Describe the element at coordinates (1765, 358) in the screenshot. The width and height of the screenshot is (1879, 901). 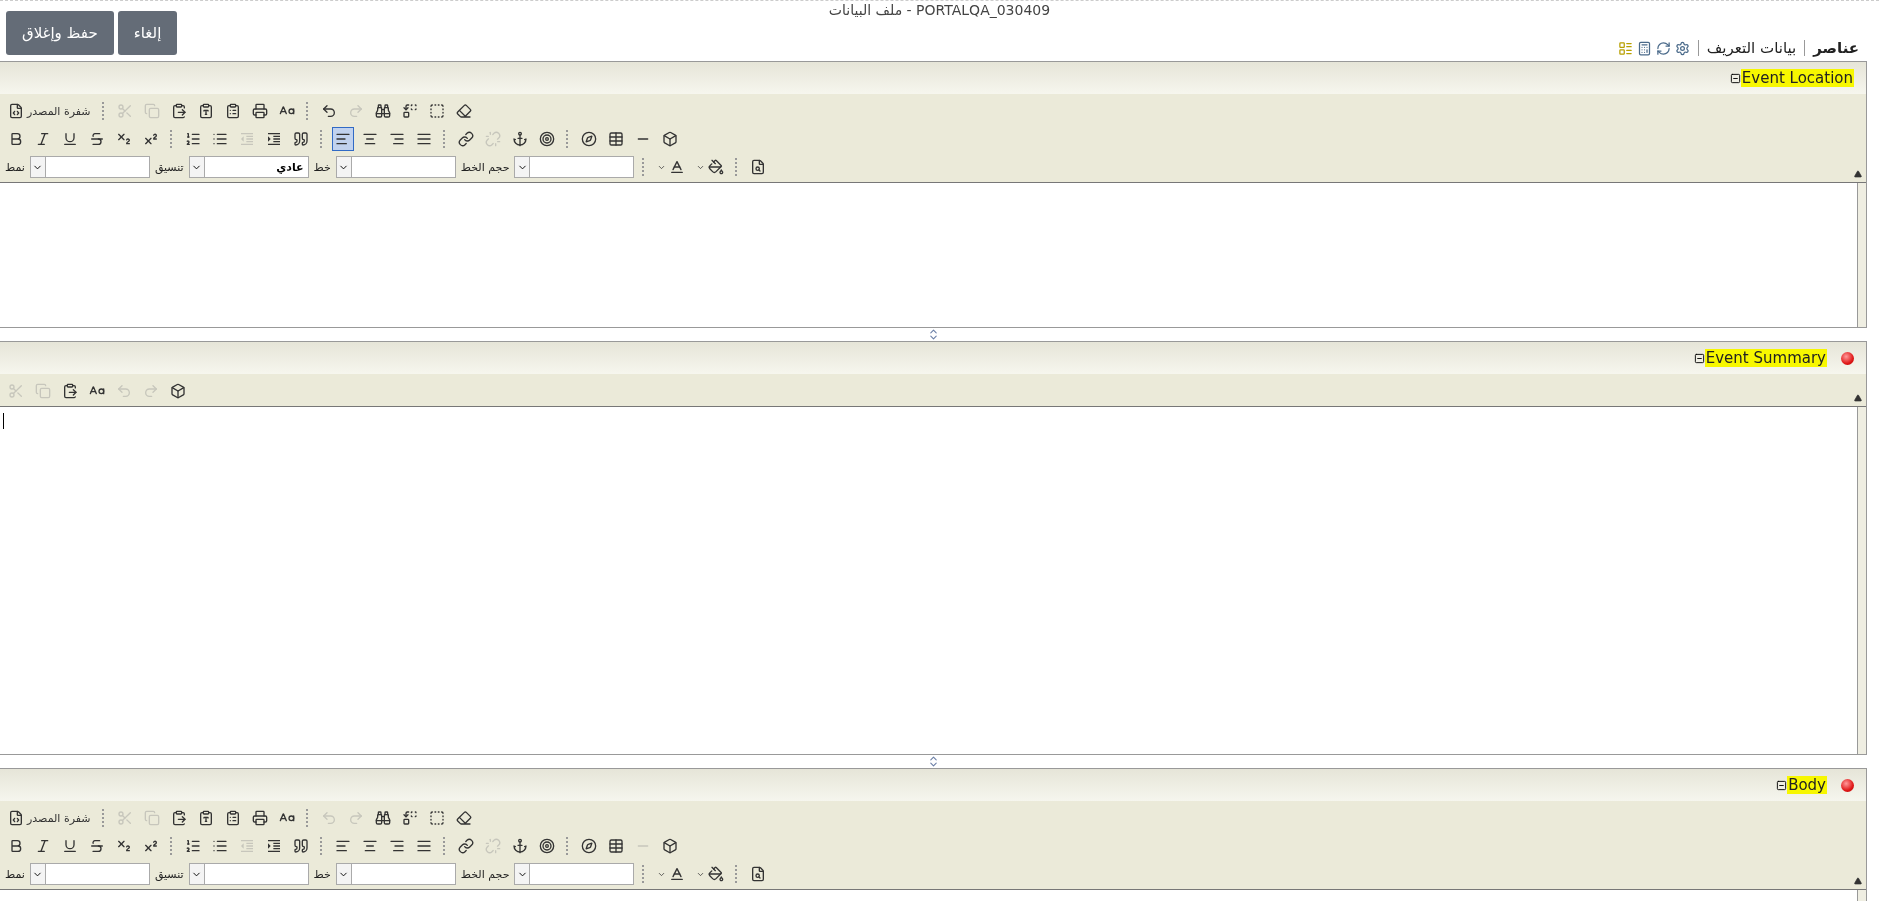
I see `field-title: Event Summary` at that location.